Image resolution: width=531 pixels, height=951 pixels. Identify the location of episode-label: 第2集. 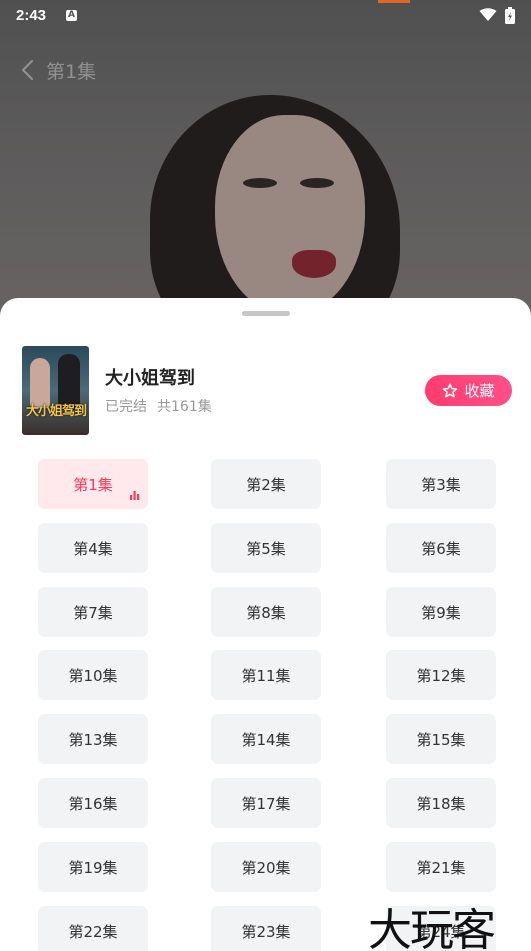
(266, 484).